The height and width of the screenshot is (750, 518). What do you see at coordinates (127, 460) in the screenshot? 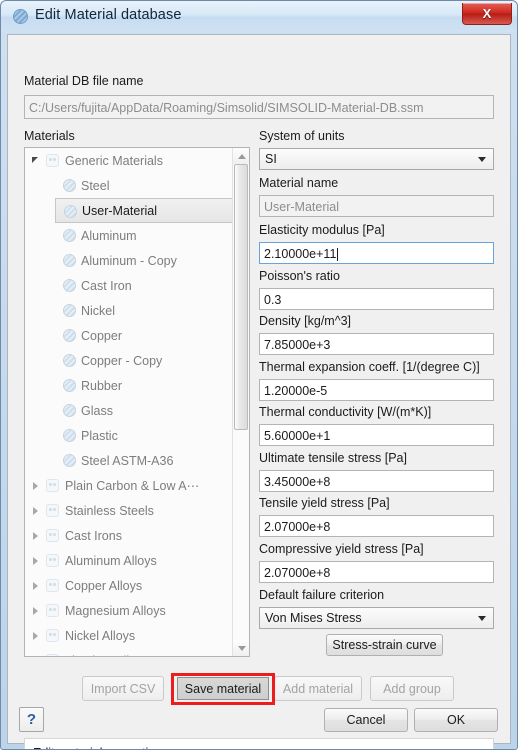
I see `tree-item-label: Steel ASTM-A36` at bounding box center [127, 460].